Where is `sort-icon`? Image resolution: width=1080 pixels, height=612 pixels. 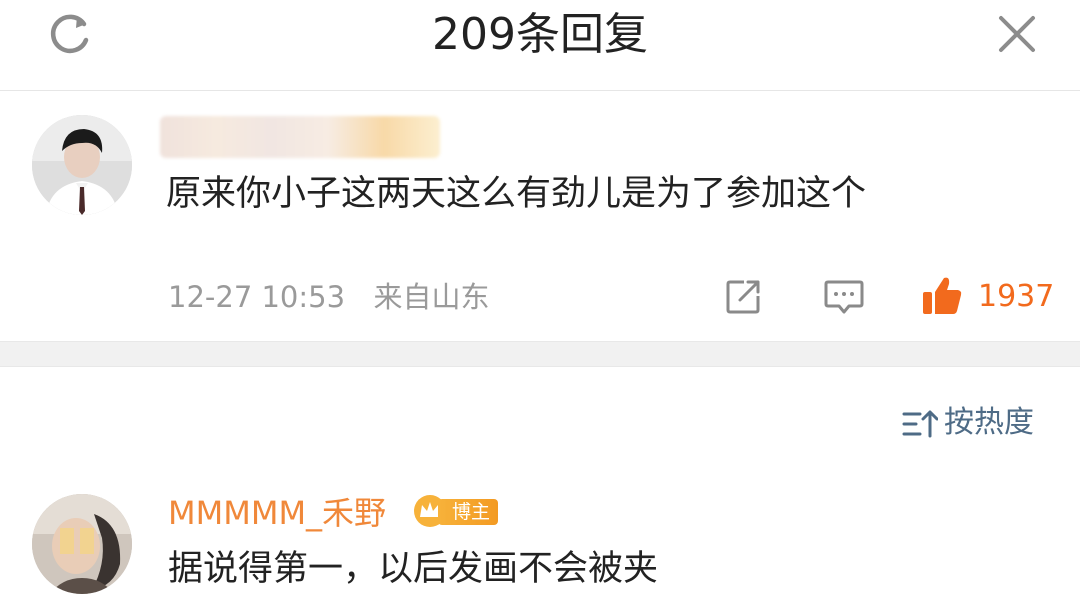 sort-icon is located at coordinates (920, 424).